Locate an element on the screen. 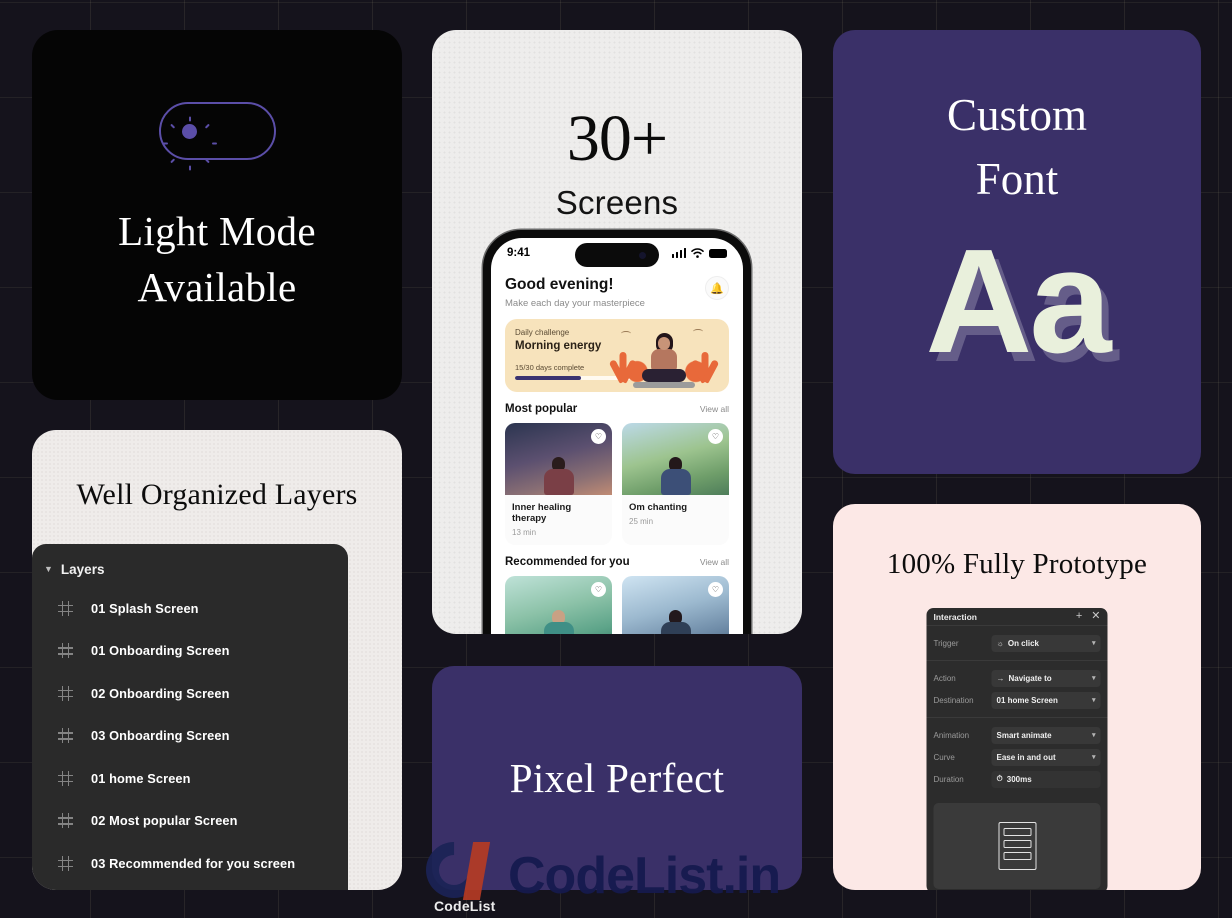  custom-font-card: Custom Font Aa is located at coordinates (1017, 252).